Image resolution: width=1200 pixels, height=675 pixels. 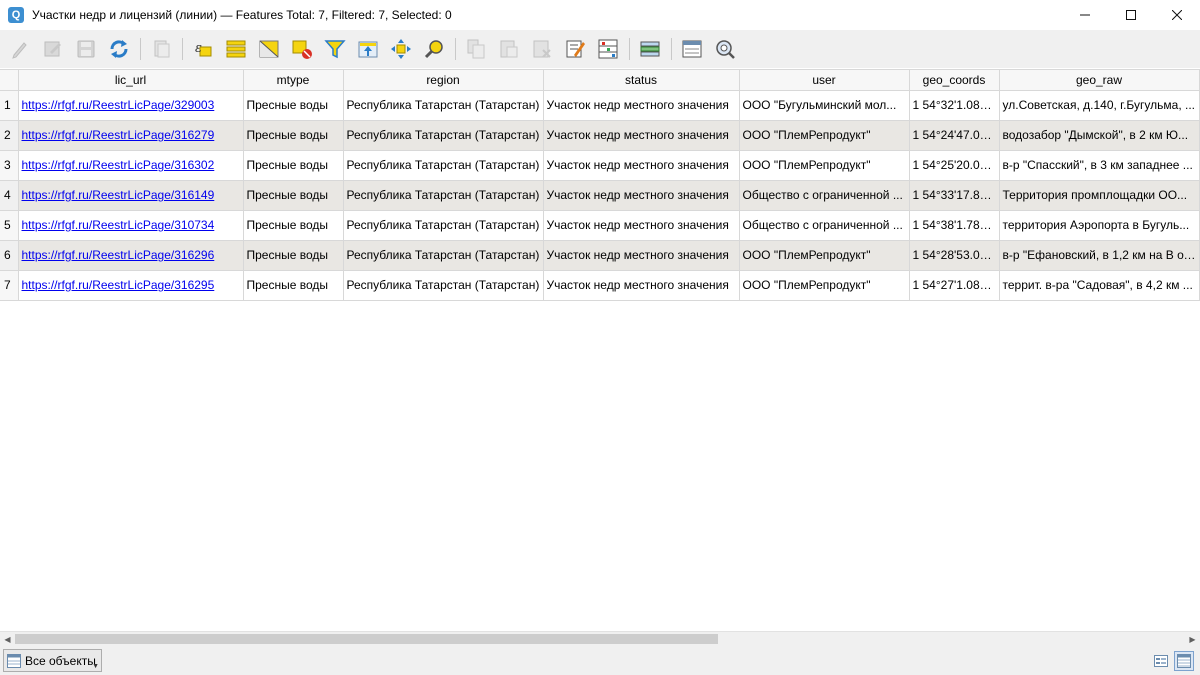 I want to click on field-calculator-icon, so click(x=575, y=49).